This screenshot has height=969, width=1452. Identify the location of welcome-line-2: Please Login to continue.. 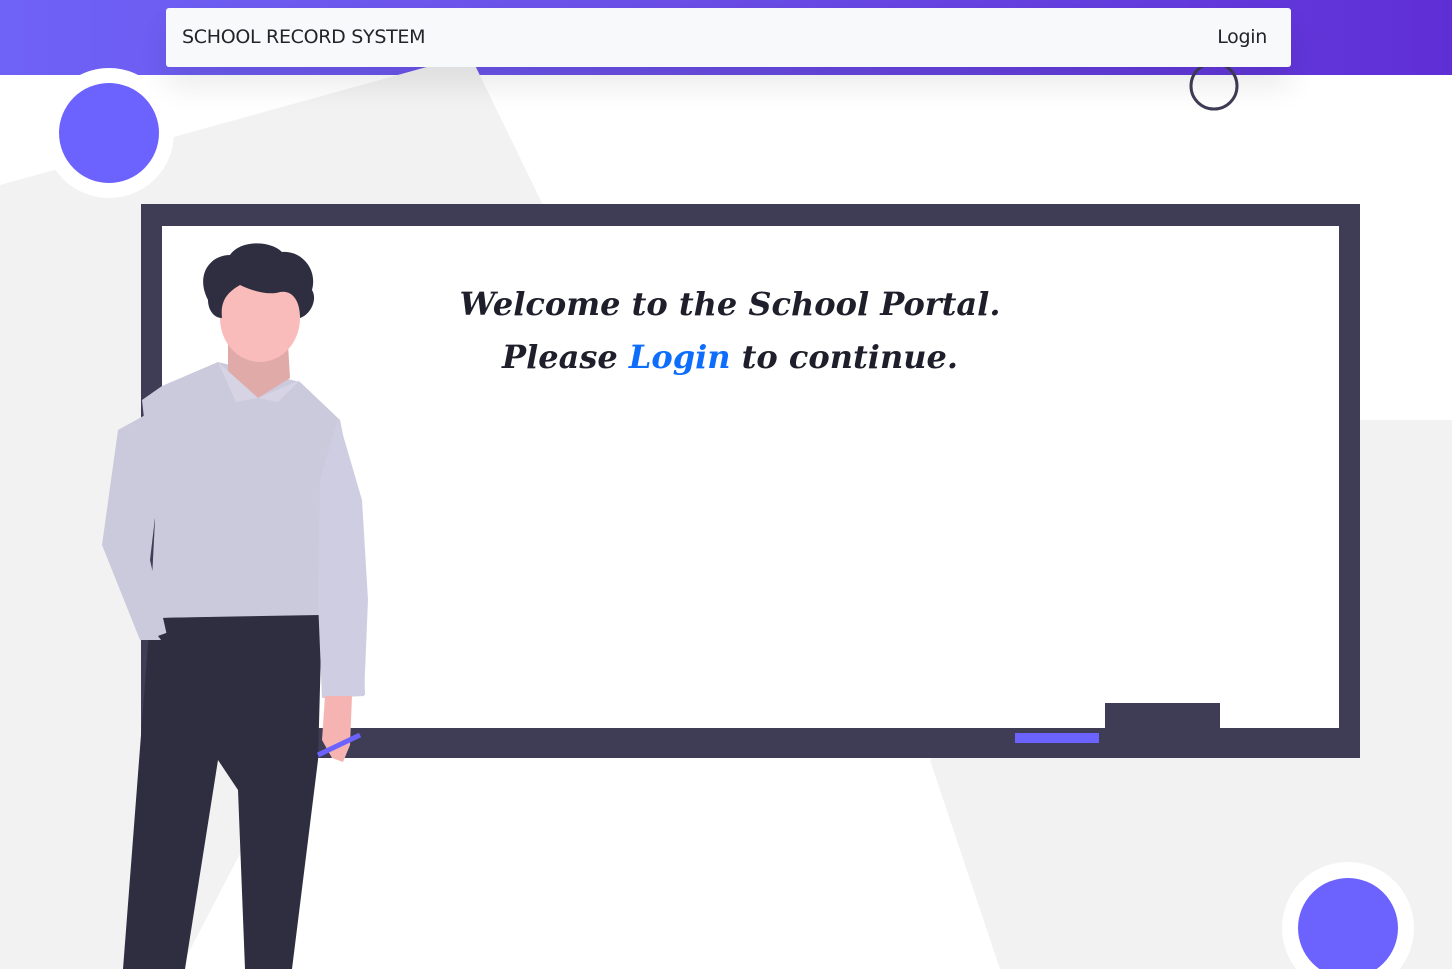
(730, 357).